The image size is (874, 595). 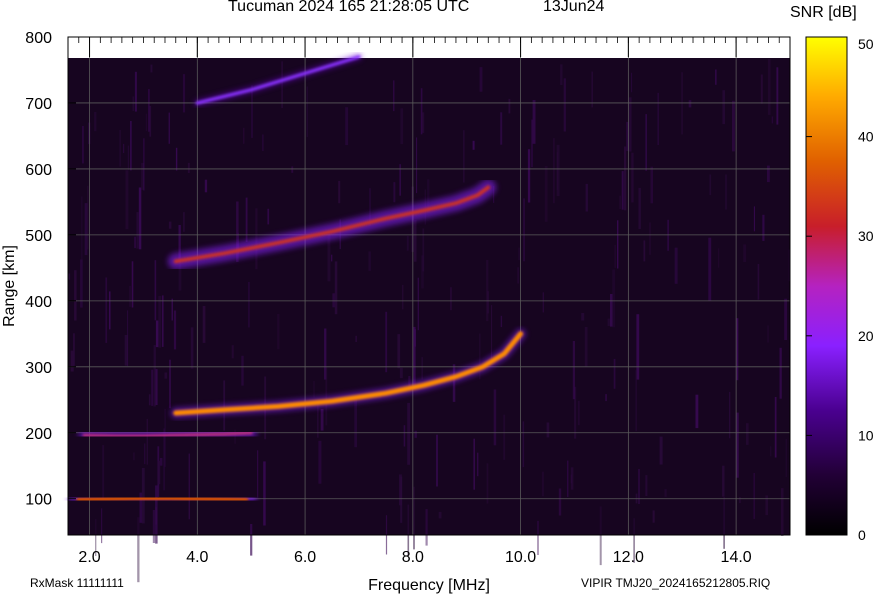 What do you see at coordinates (197, 557) in the screenshot?
I see `x-tick-label: 4.0` at bounding box center [197, 557].